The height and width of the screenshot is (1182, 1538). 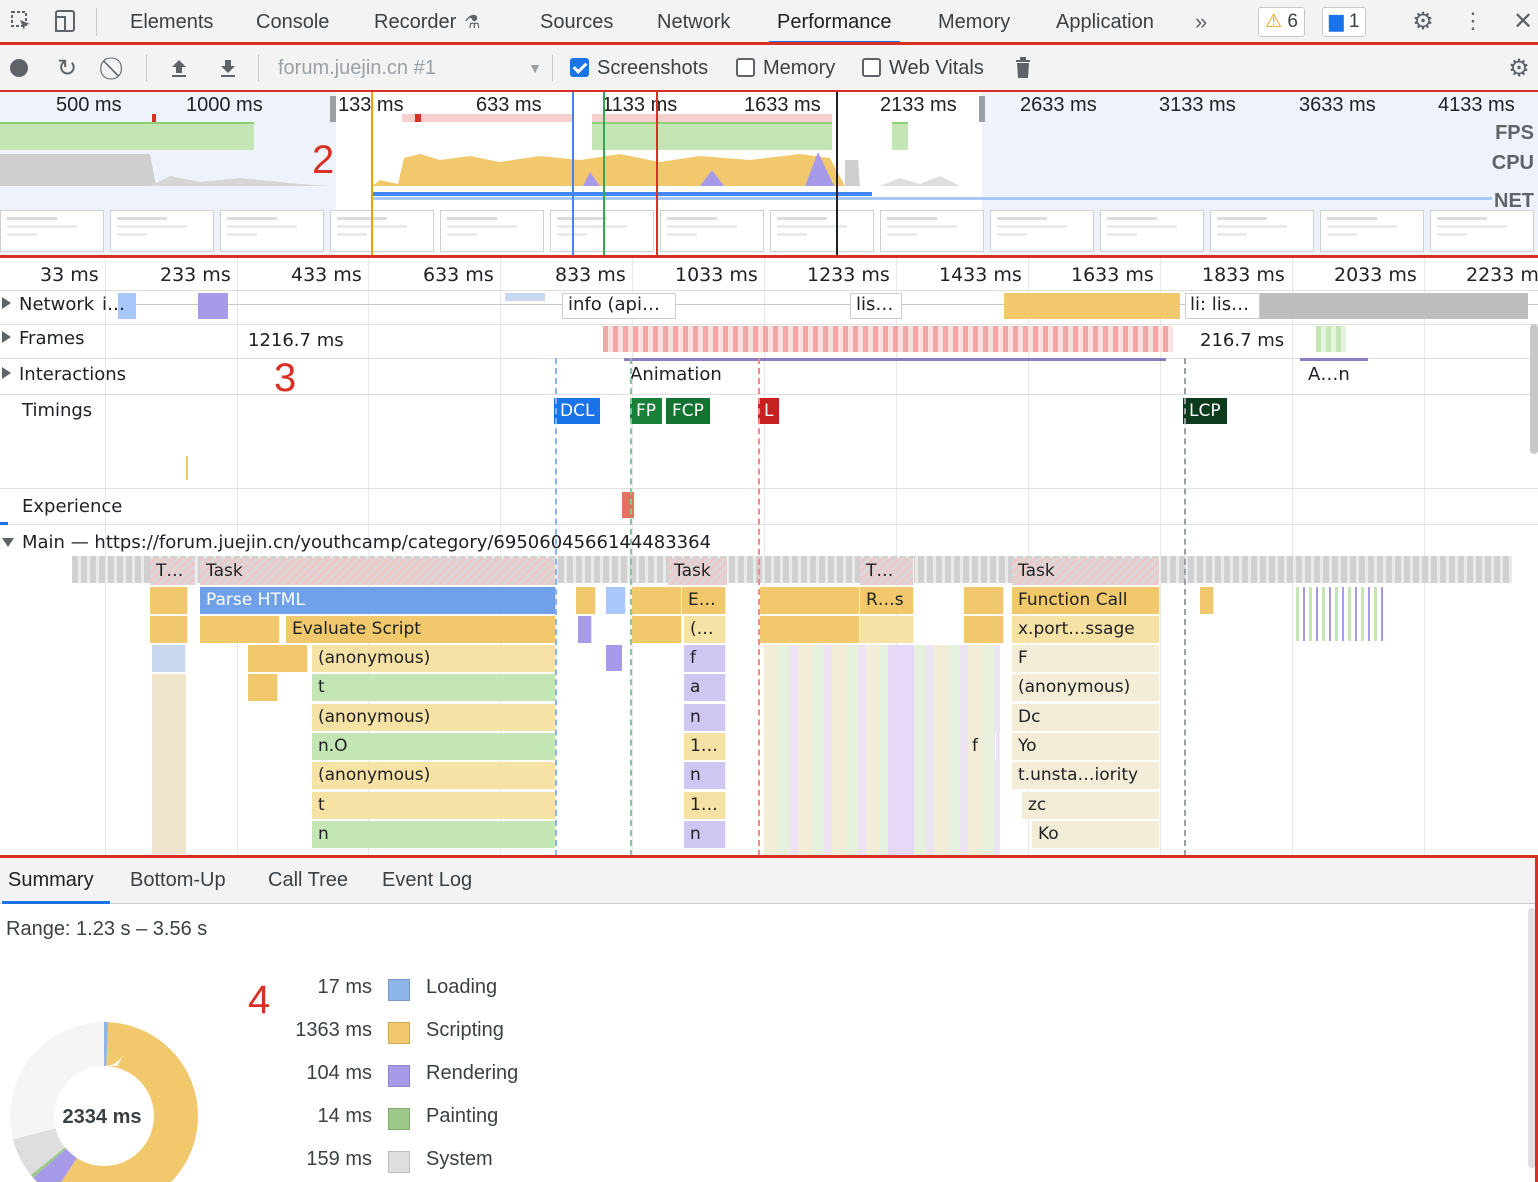 What do you see at coordinates (427, 22) in the screenshot?
I see `tab-recorder: Recorder ⚗` at bounding box center [427, 22].